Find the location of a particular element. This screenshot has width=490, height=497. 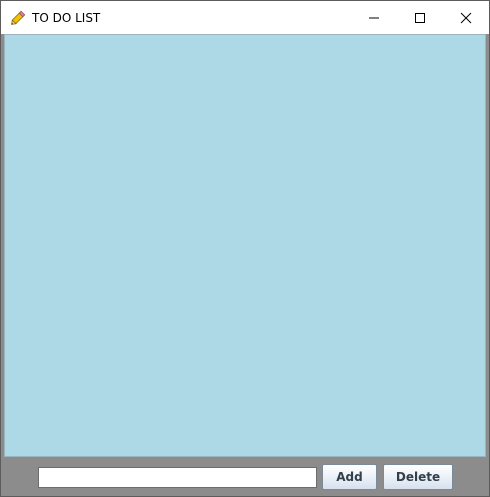

maximize-button is located at coordinates (420, 17).